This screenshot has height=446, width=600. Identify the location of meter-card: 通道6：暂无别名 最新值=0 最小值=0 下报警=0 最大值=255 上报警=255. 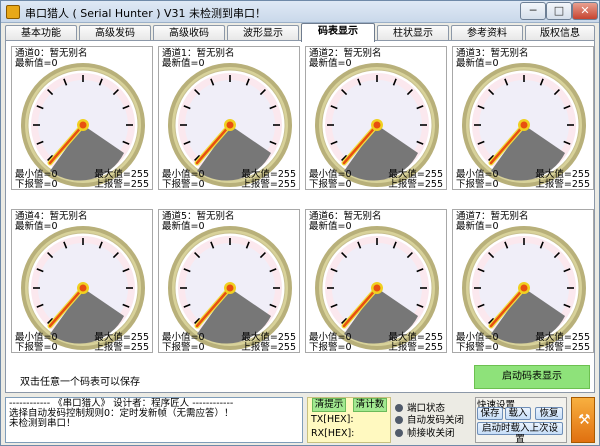
(376, 281).